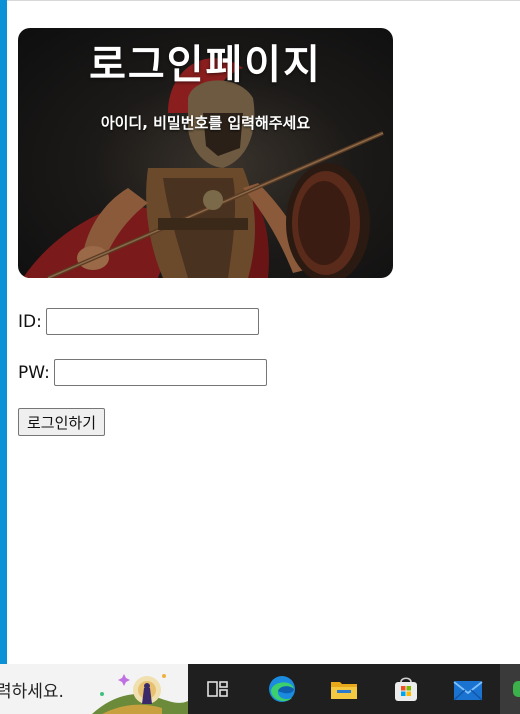  I want to click on id-row: ID:, so click(138, 321).